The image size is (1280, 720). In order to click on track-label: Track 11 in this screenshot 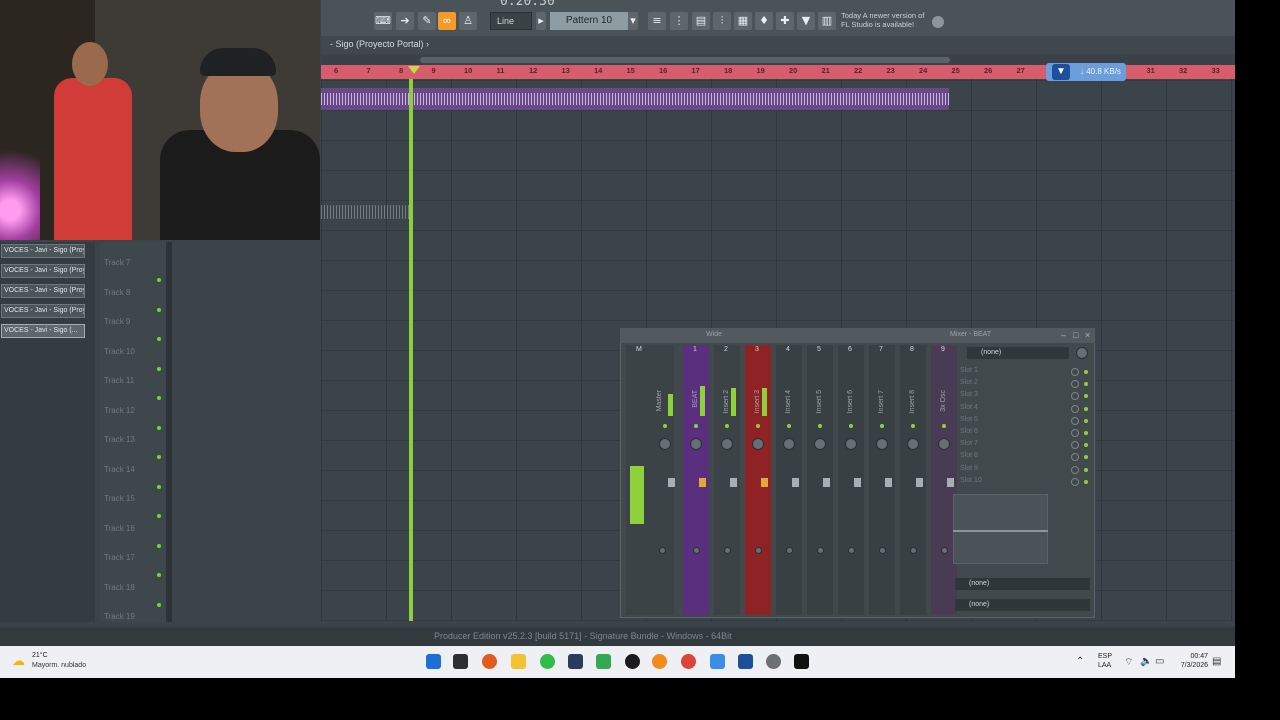, I will do `click(119, 380)`.